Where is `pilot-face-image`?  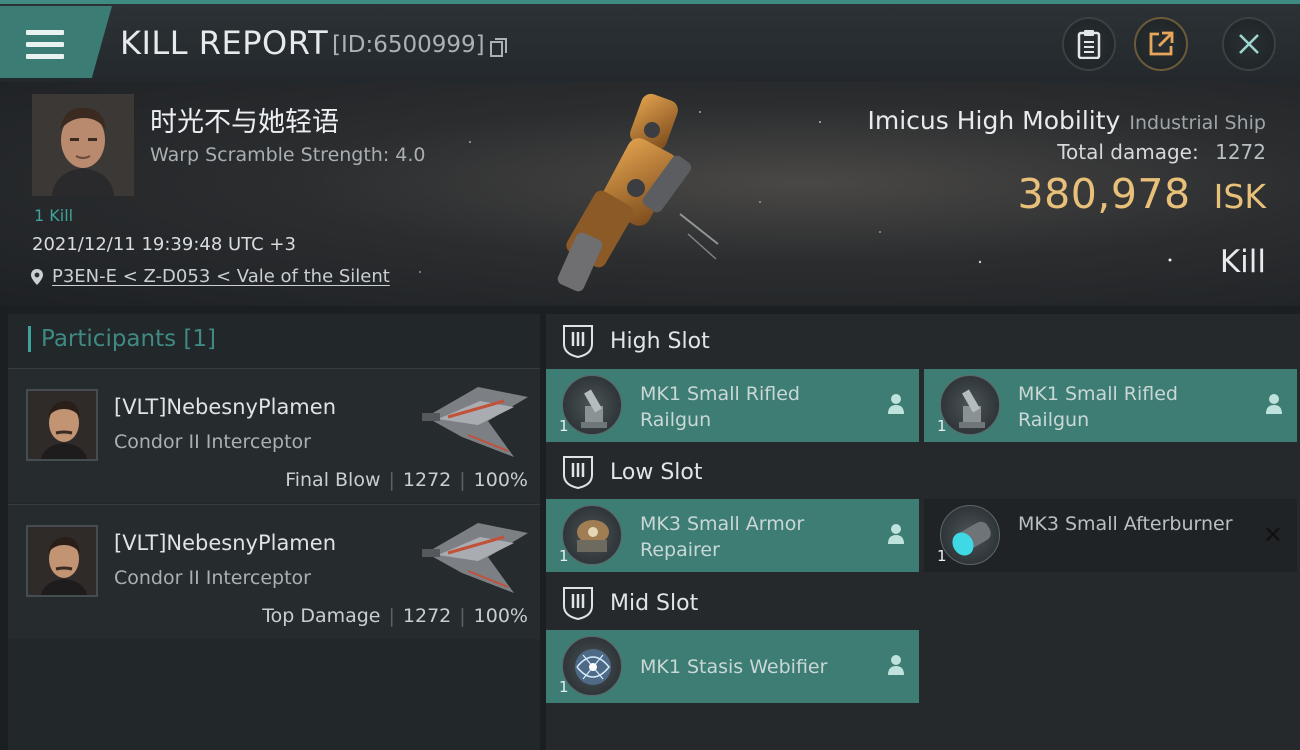 pilot-face-image is located at coordinates (83, 145).